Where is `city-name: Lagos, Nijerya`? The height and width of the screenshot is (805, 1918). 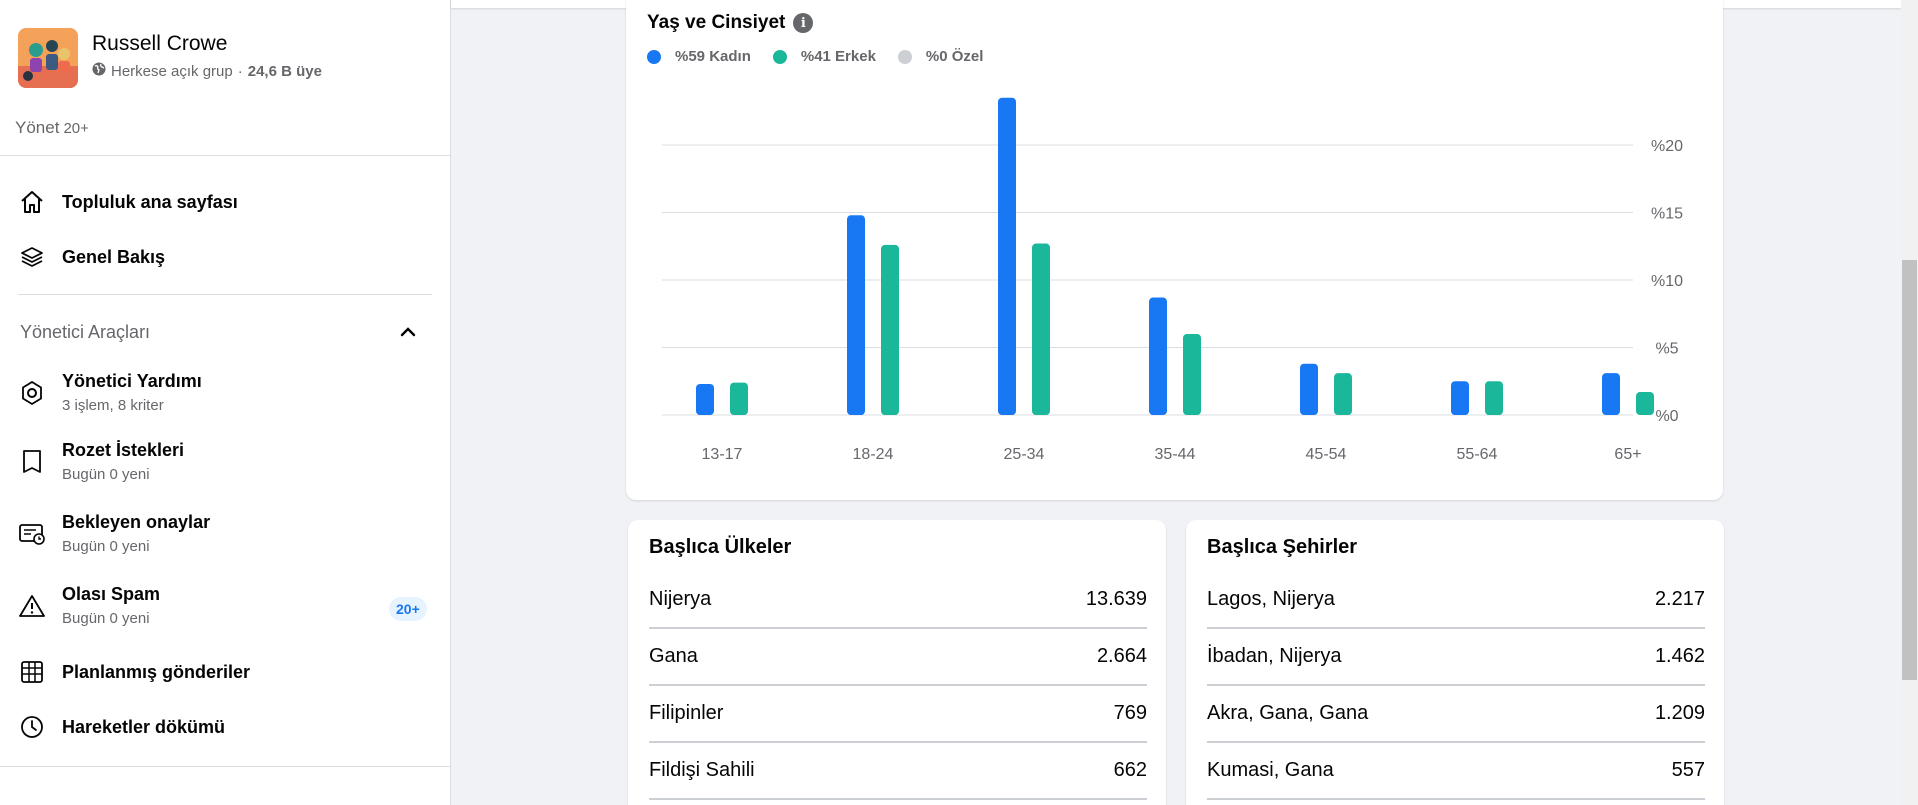 city-name: Lagos, Nijerya is located at coordinates (1271, 599).